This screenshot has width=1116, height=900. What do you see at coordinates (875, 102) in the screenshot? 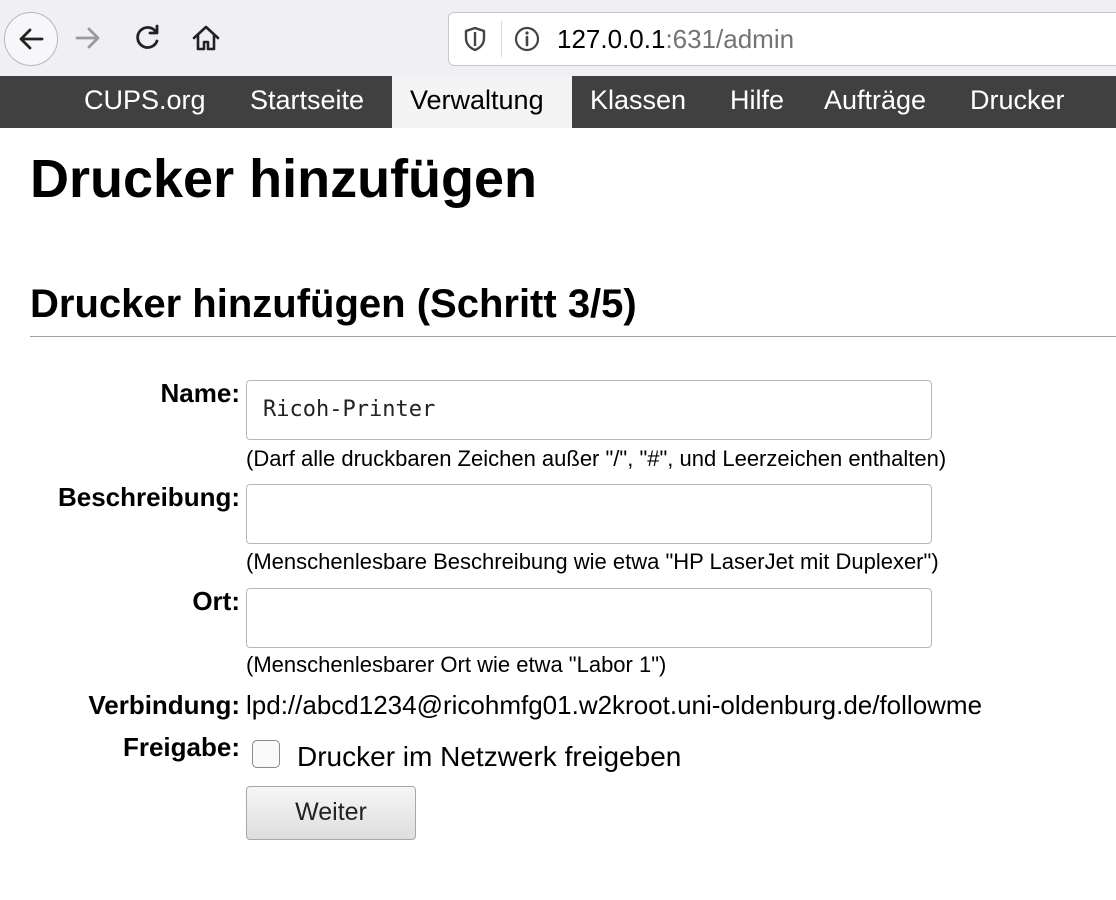
I see `nav-item-auftraege: Aufträge` at bounding box center [875, 102].